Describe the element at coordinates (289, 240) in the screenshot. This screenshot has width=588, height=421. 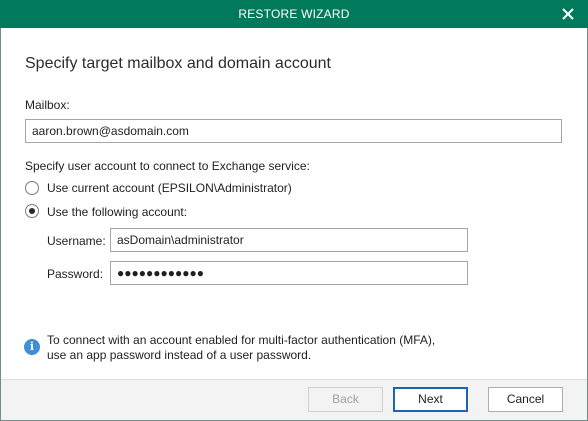
I see `username-input` at that location.